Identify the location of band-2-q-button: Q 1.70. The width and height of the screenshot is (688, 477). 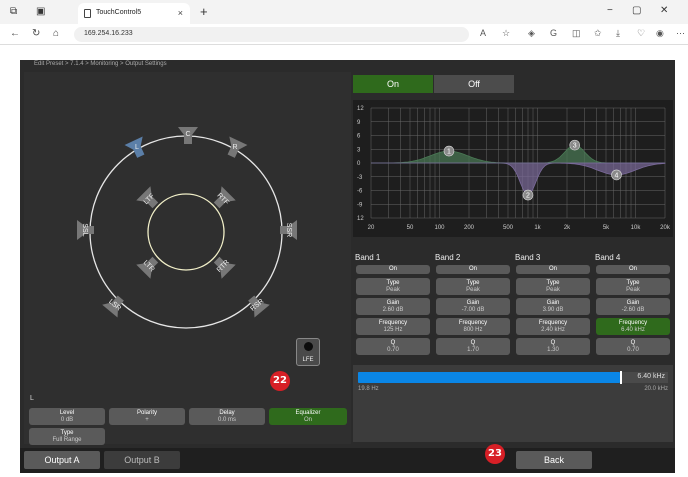
(473, 346).